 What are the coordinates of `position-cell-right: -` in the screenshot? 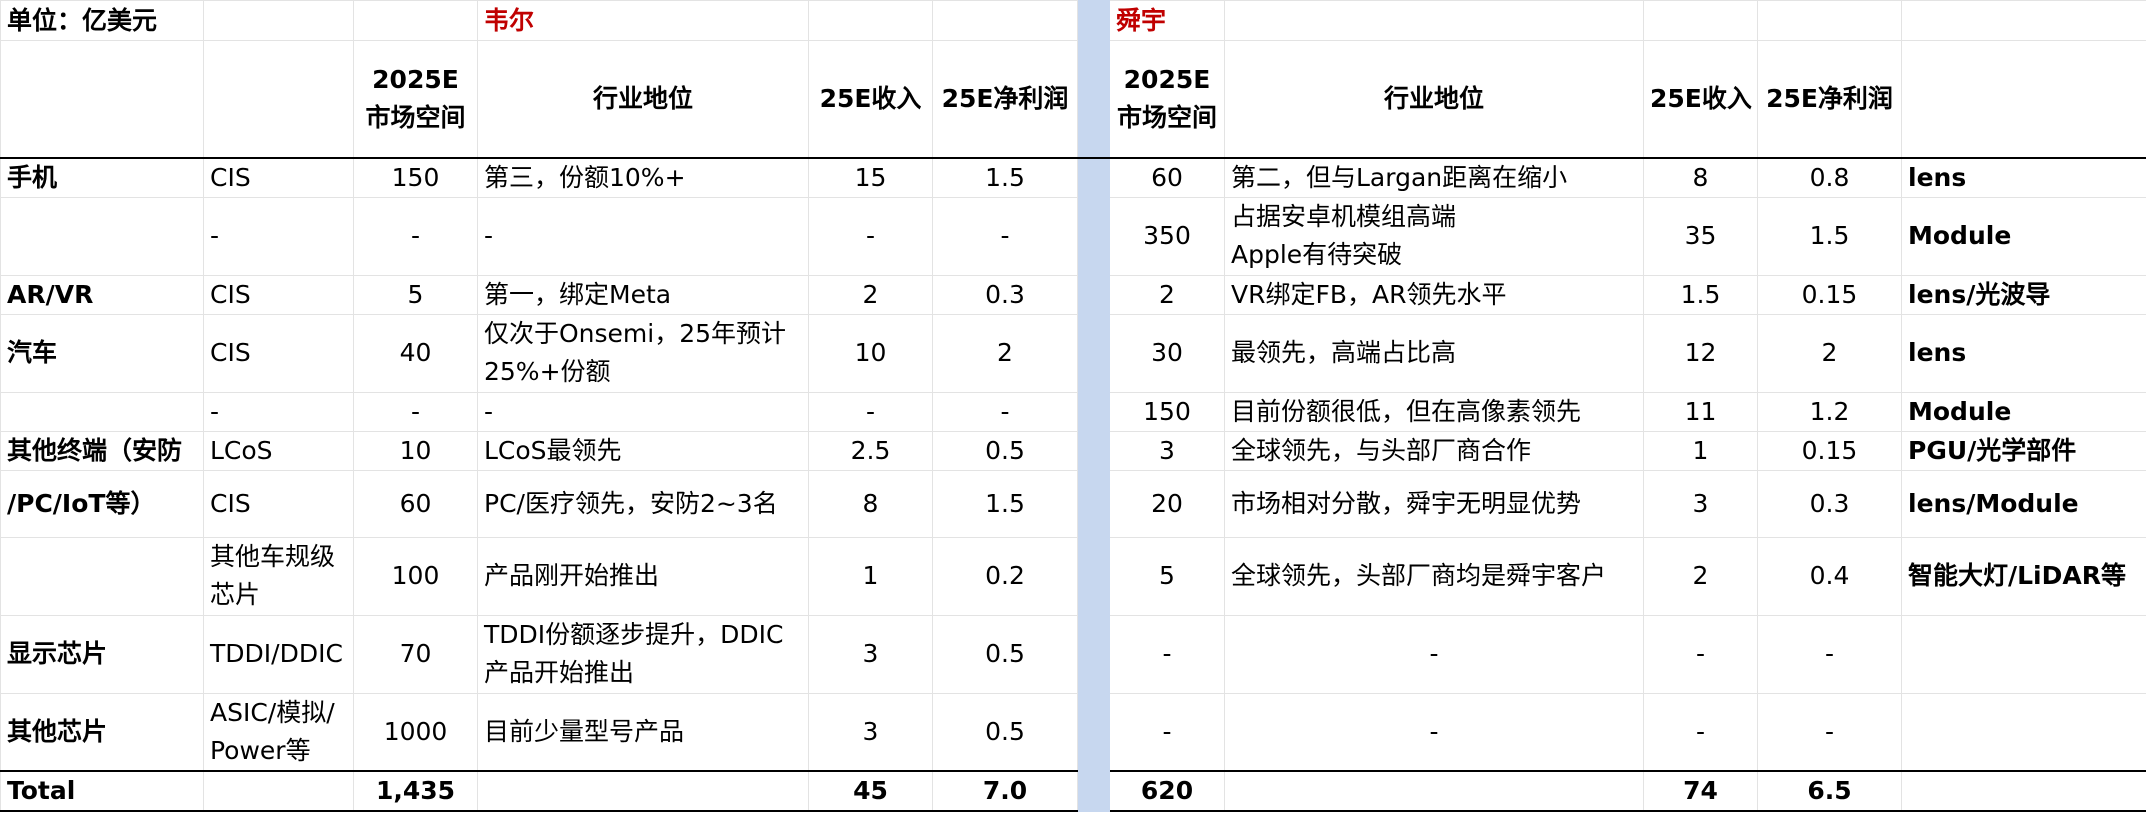 It's located at (1434, 732).